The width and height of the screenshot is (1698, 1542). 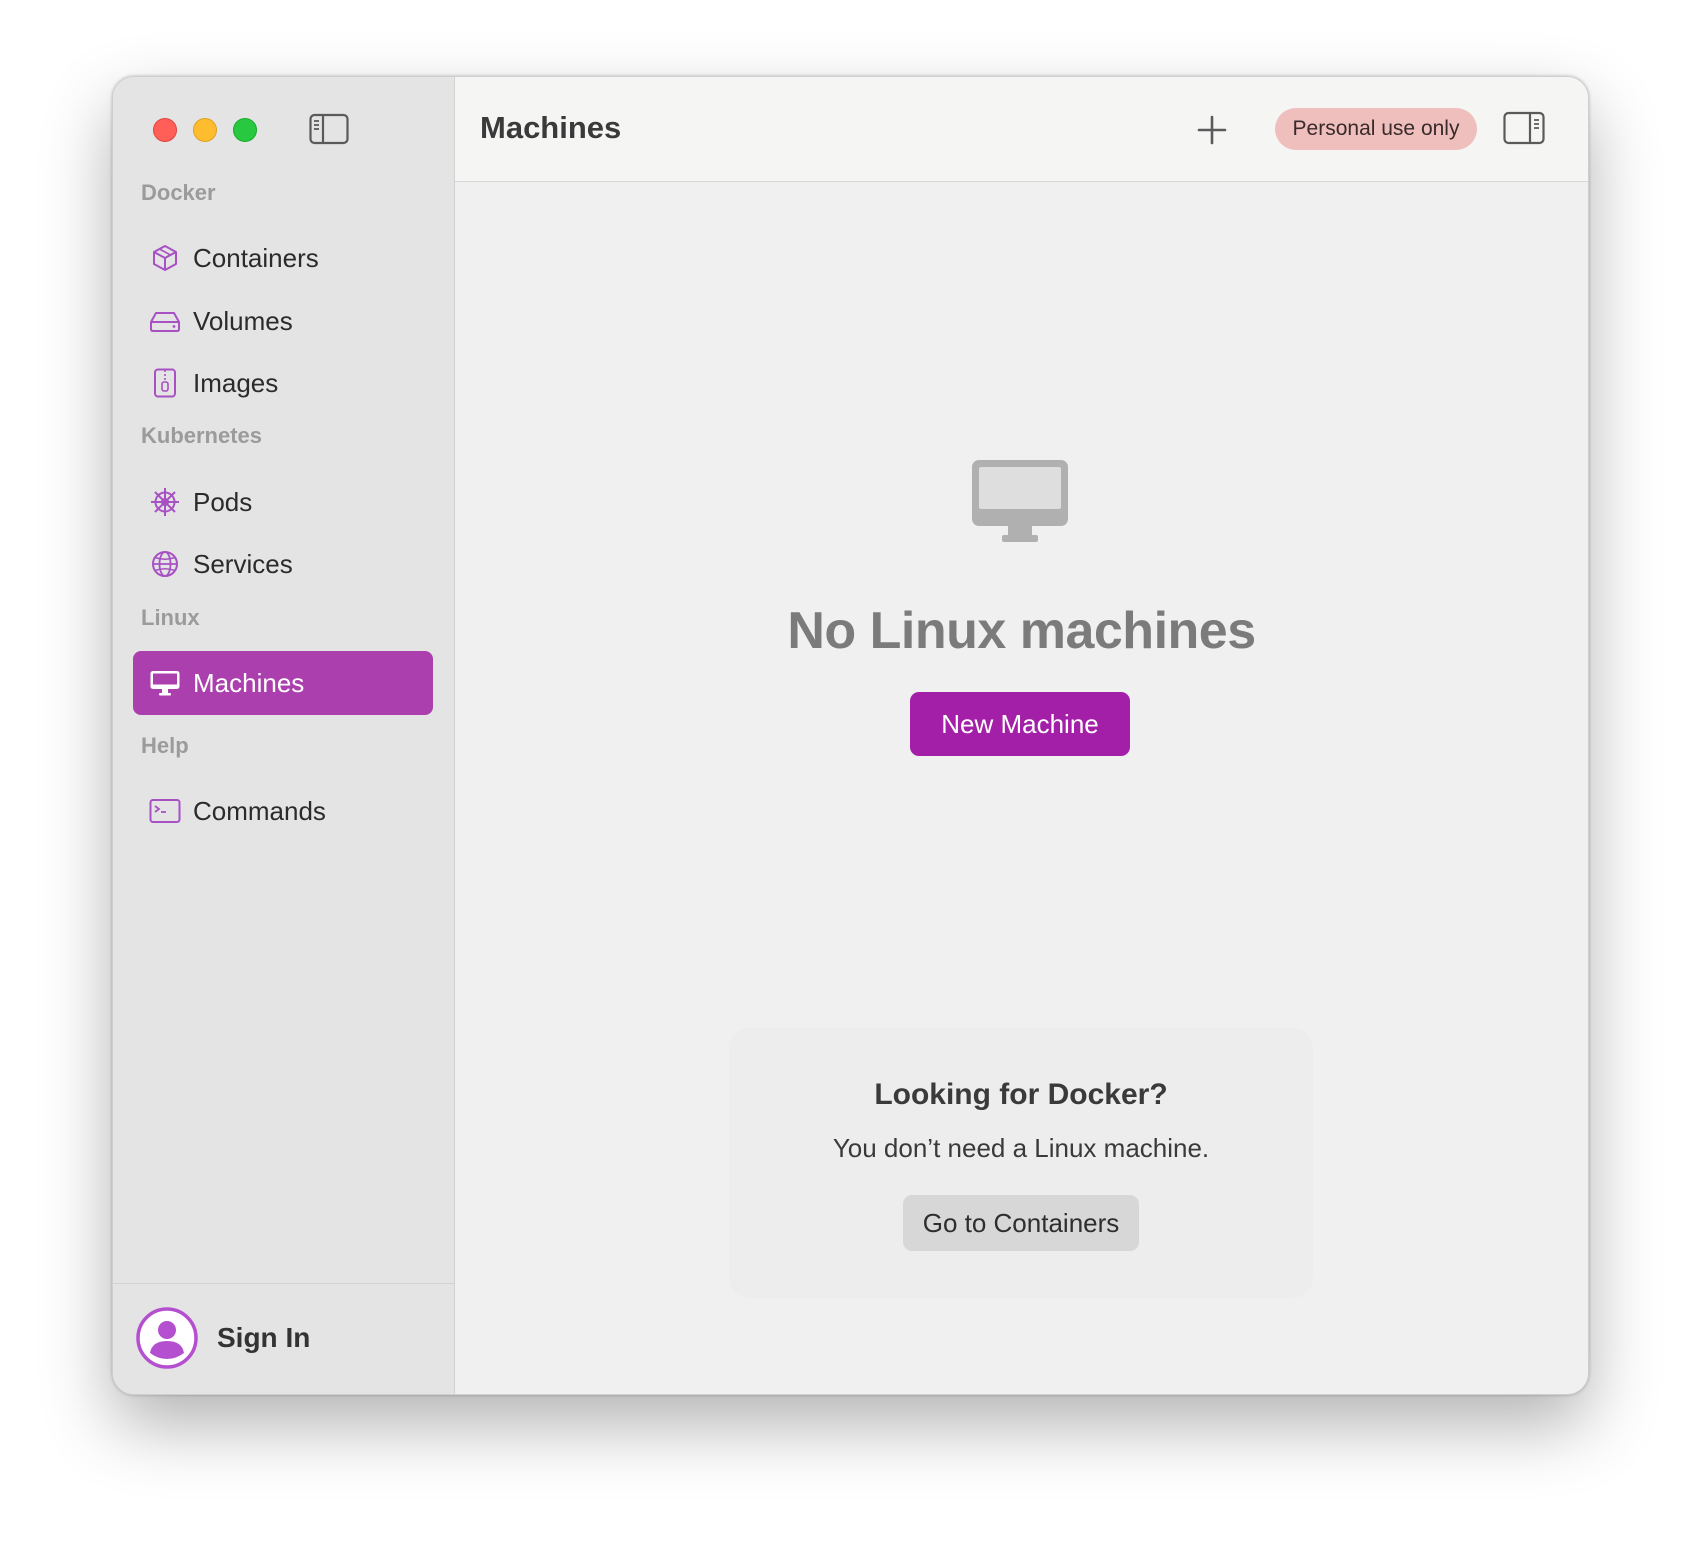 What do you see at coordinates (1524, 128) in the screenshot?
I see `sidebar-right-icon` at bounding box center [1524, 128].